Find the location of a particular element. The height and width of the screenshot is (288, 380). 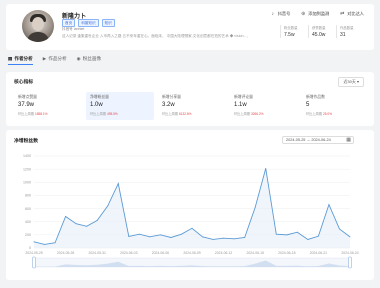

avatar-body is located at coordinates (38, 37).